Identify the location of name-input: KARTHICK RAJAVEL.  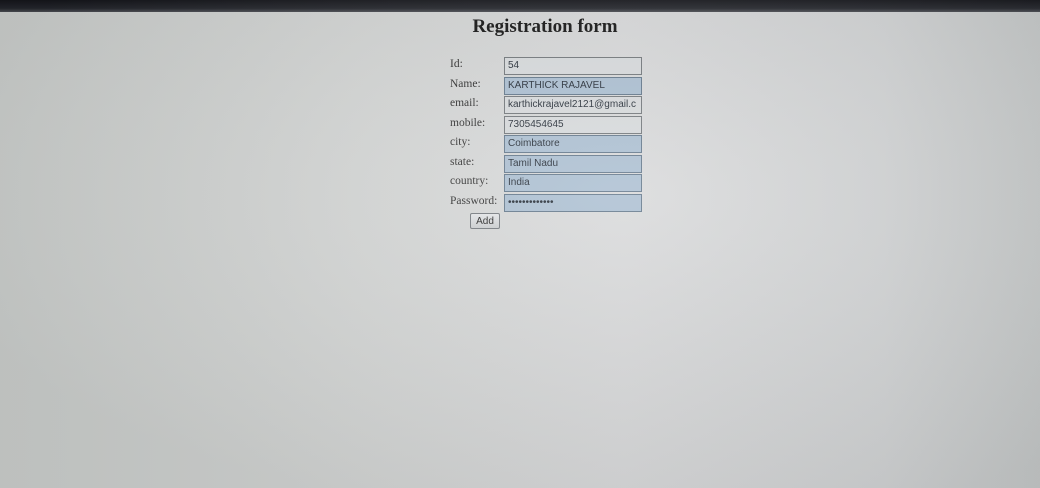
(573, 86).